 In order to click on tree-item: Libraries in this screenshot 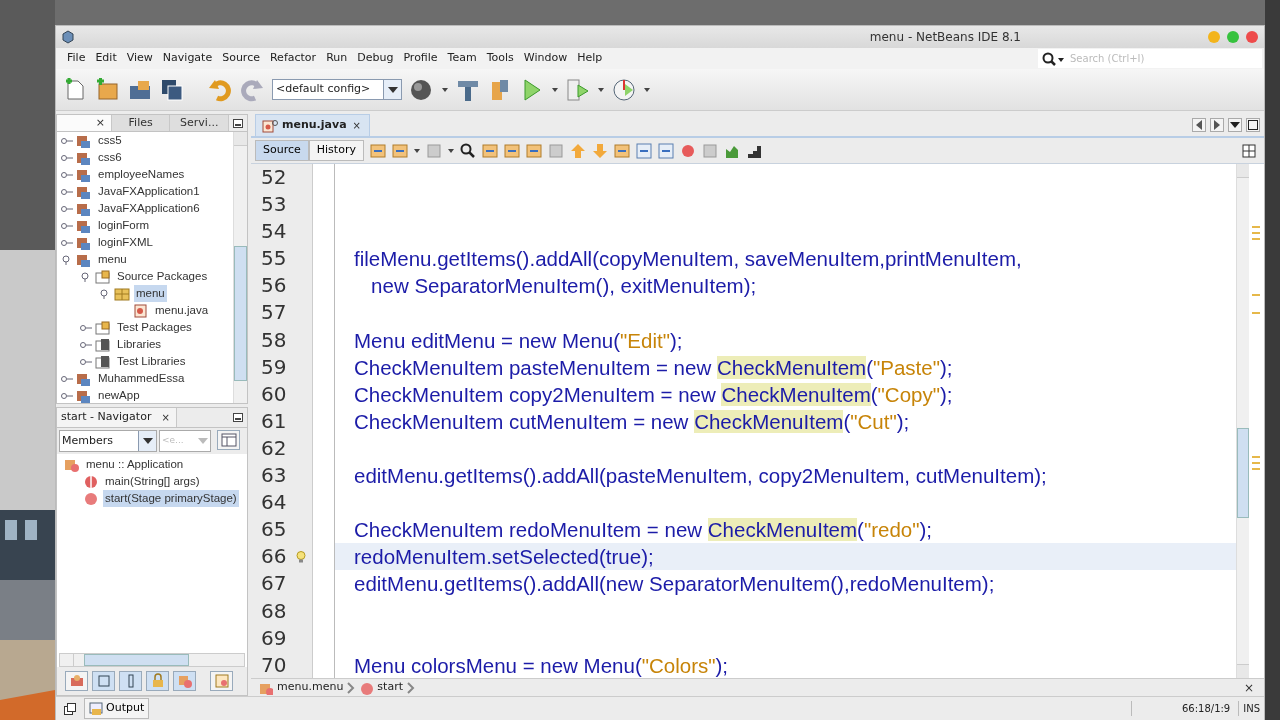, I will do `click(139, 344)`.